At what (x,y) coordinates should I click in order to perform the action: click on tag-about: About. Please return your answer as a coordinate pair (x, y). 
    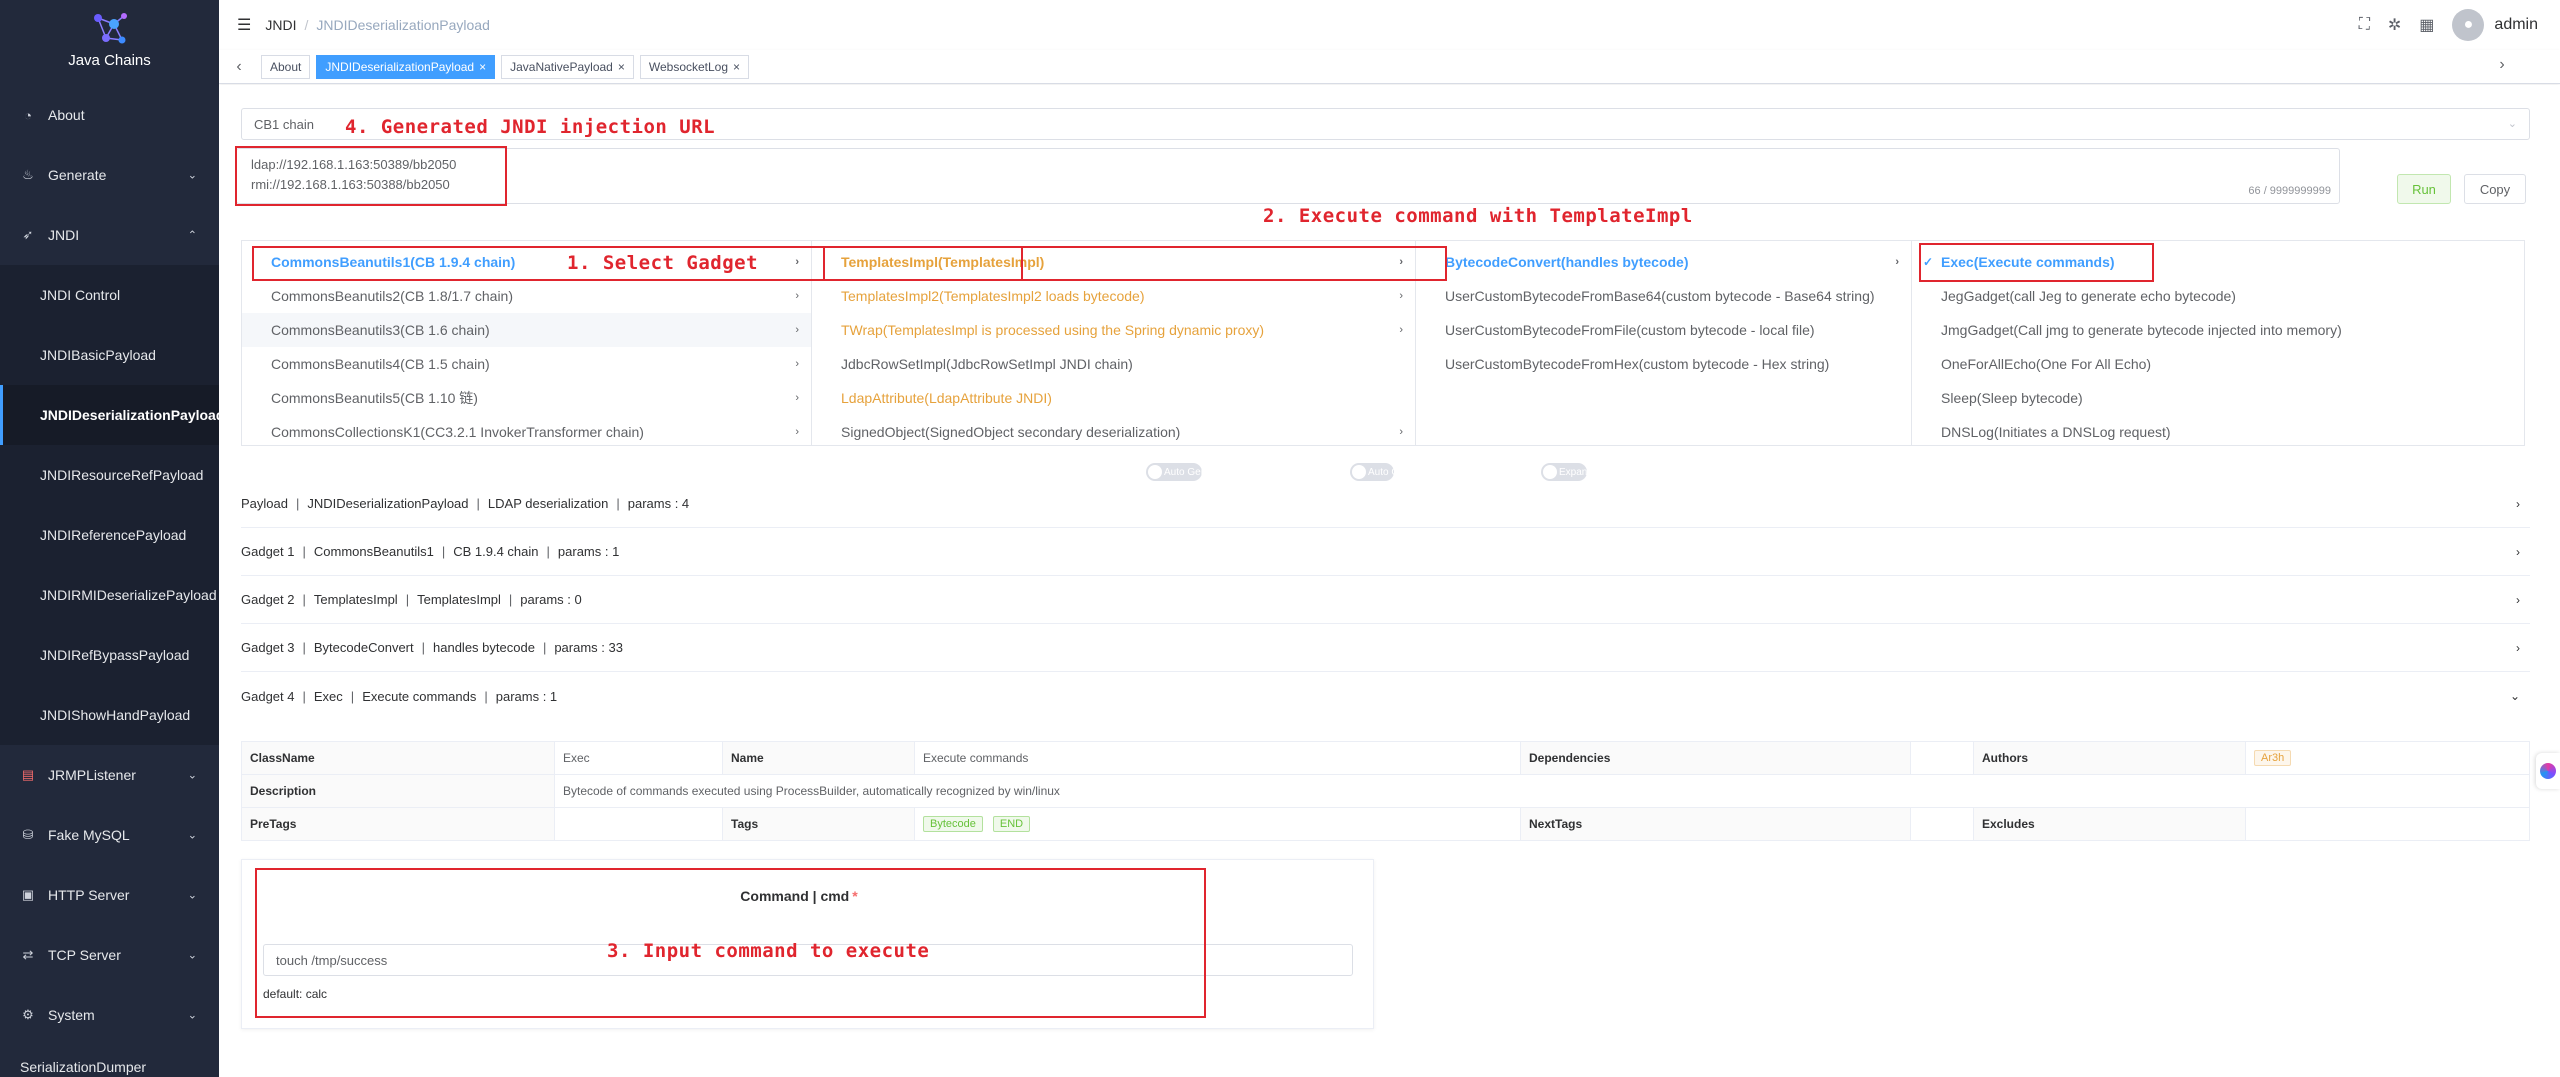
    Looking at the image, I should click on (286, 66).